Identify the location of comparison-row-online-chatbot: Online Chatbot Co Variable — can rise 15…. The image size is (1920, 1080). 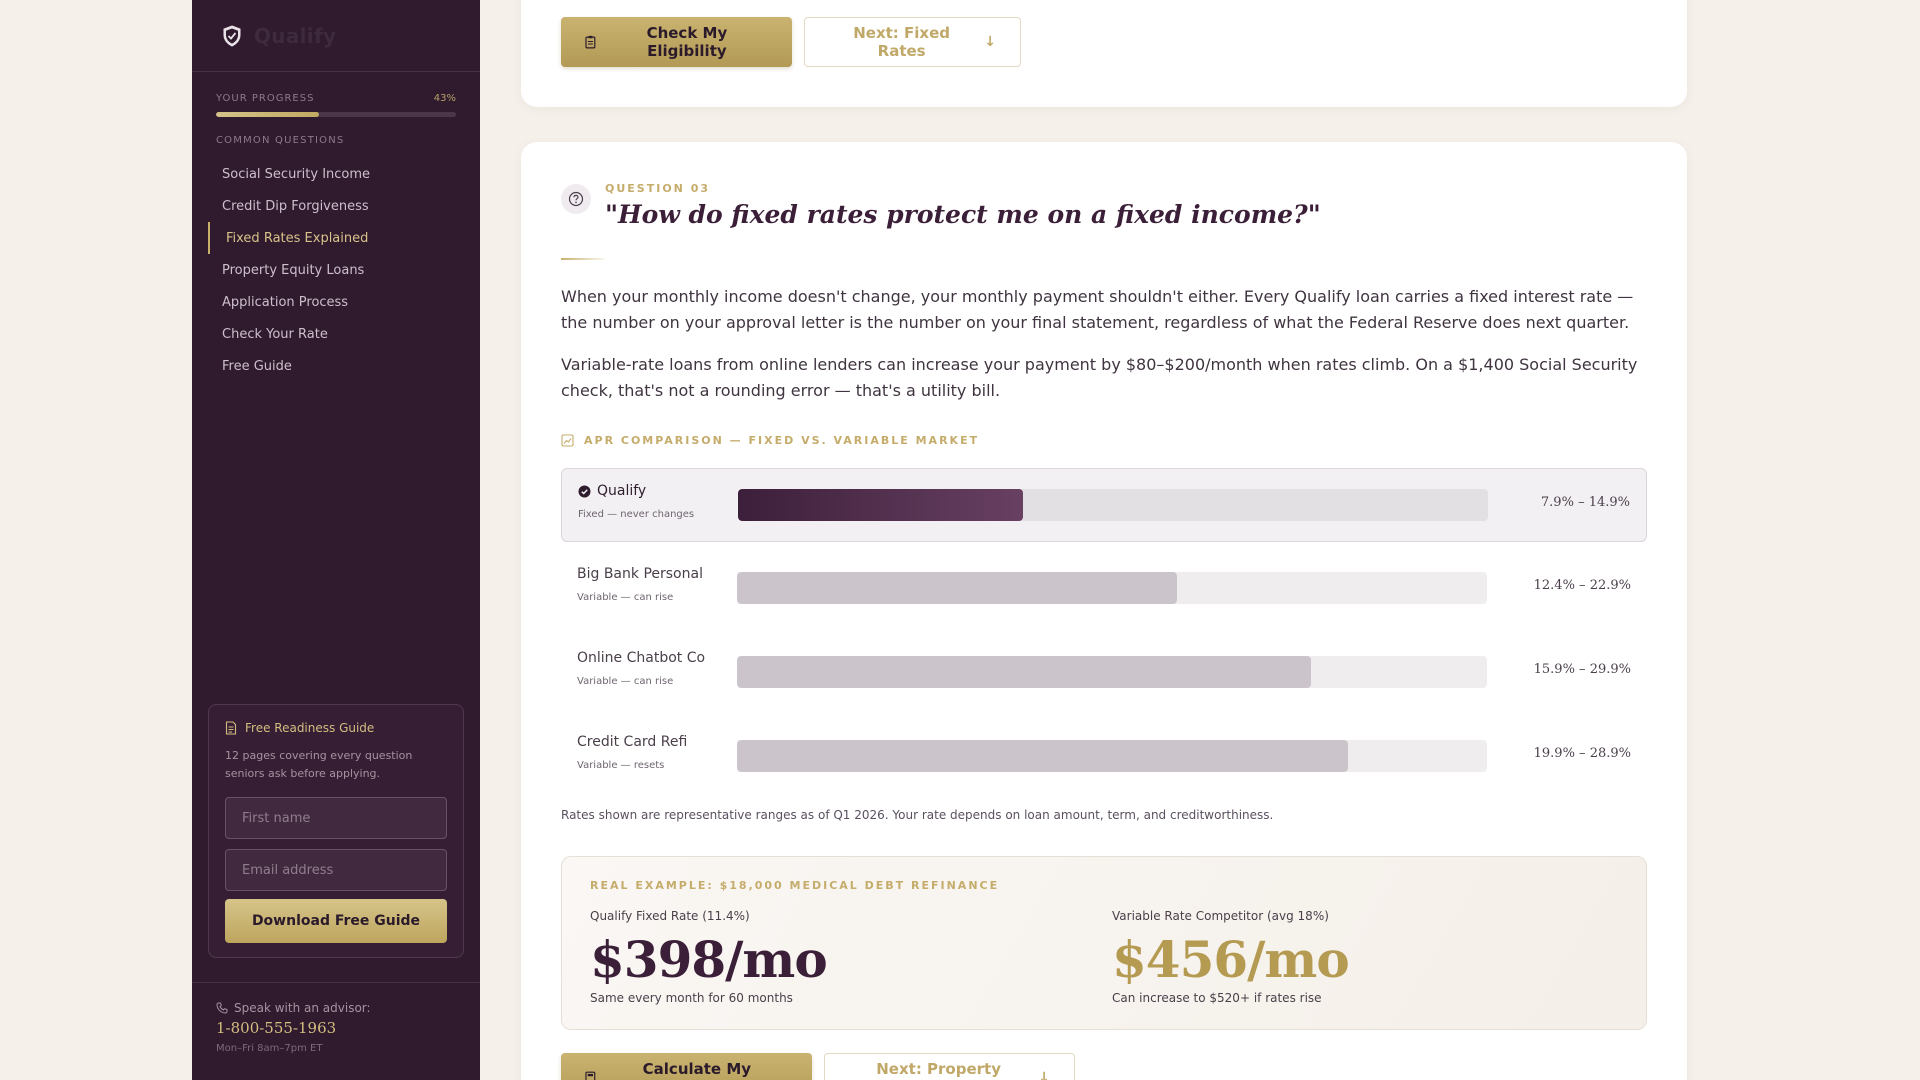
(1104, 673).